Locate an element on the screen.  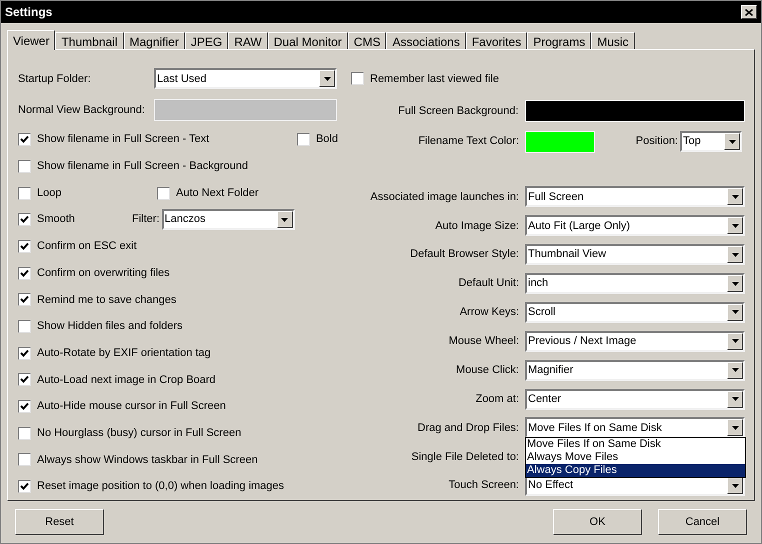
tab: JPEG is located at coordinates (206, 40).